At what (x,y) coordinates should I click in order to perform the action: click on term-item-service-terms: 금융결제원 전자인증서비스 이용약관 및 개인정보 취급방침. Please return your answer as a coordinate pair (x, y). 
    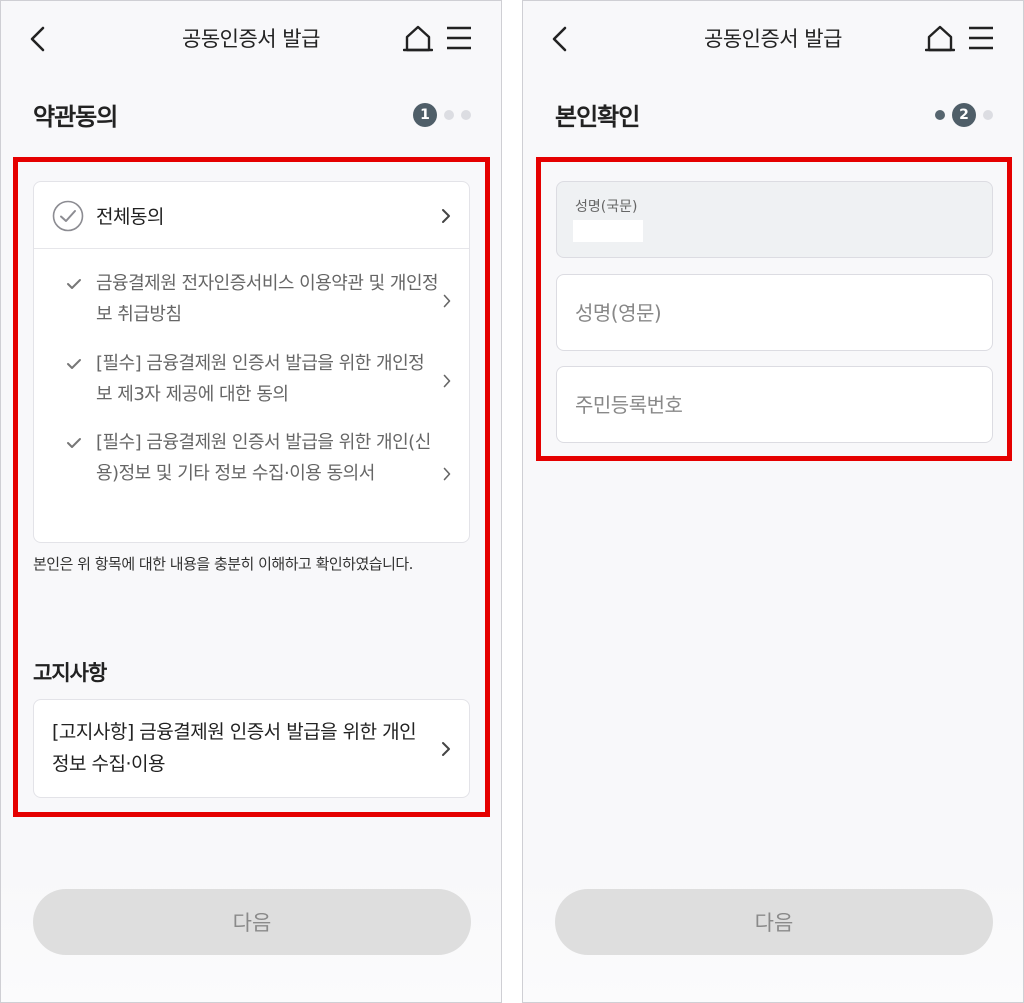
    Looking at the image, I should click on (251, 300).